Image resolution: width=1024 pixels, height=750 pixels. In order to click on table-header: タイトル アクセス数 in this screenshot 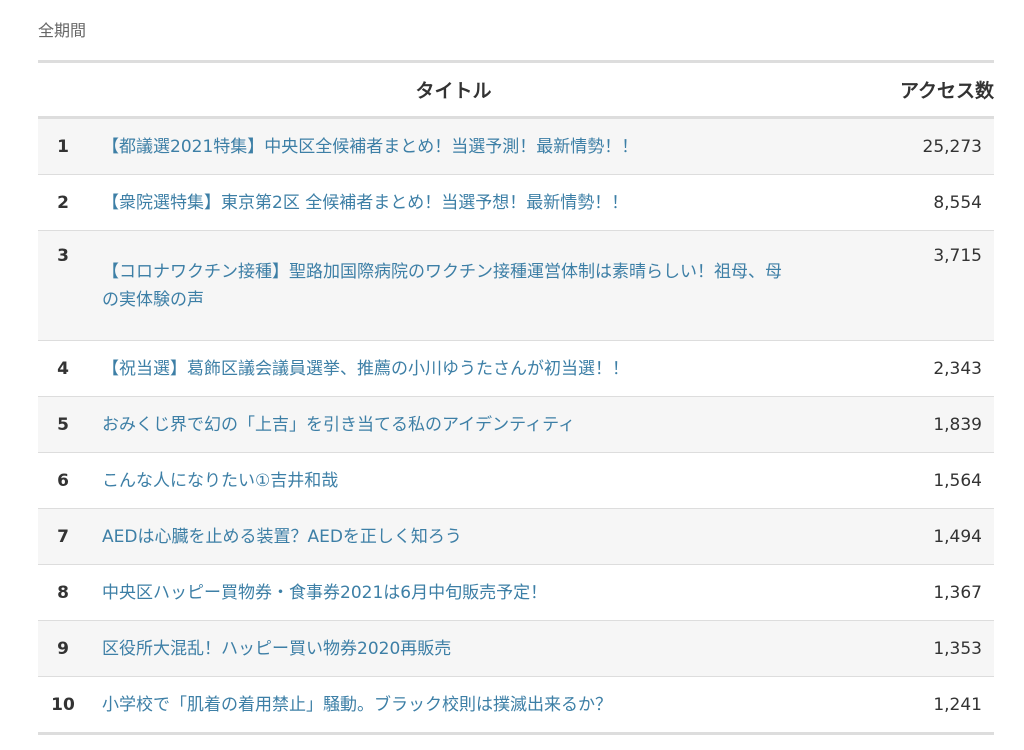, I will do `click(516, 89)`.